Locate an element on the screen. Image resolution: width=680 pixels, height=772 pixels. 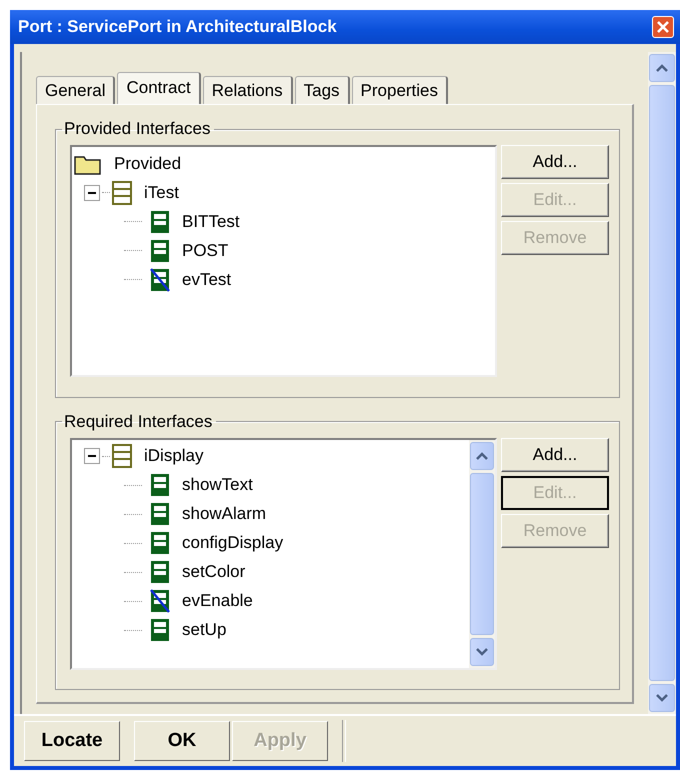
tab: Tags is located at coordinates (322, 90).